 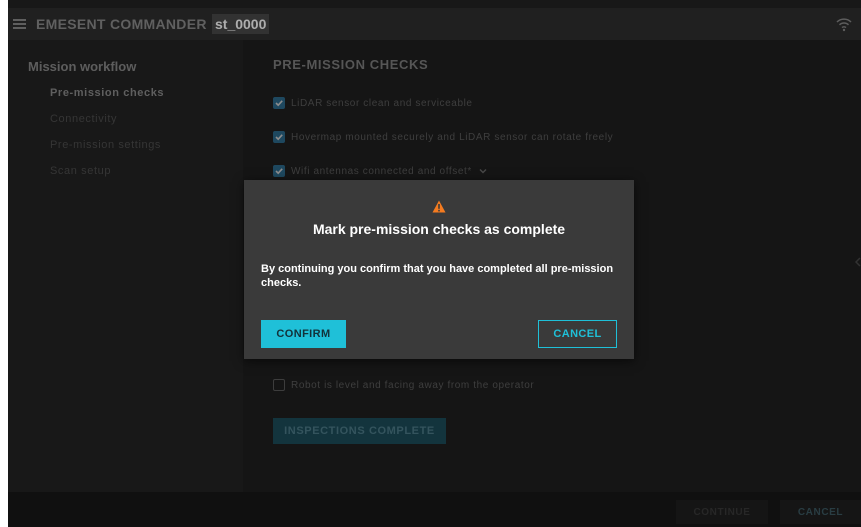 I want to click on screen-bezel, so click(x=4, y=263).